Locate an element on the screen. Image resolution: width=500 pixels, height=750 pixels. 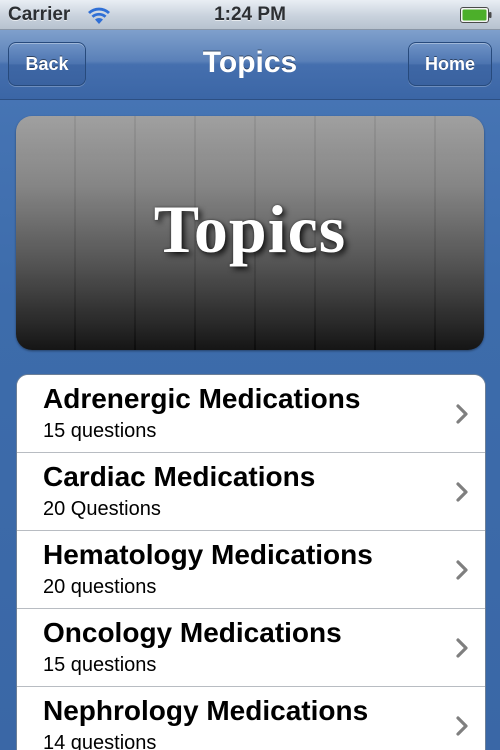
topic-question-count: 20 Questions is located at coordinates (102, 509).